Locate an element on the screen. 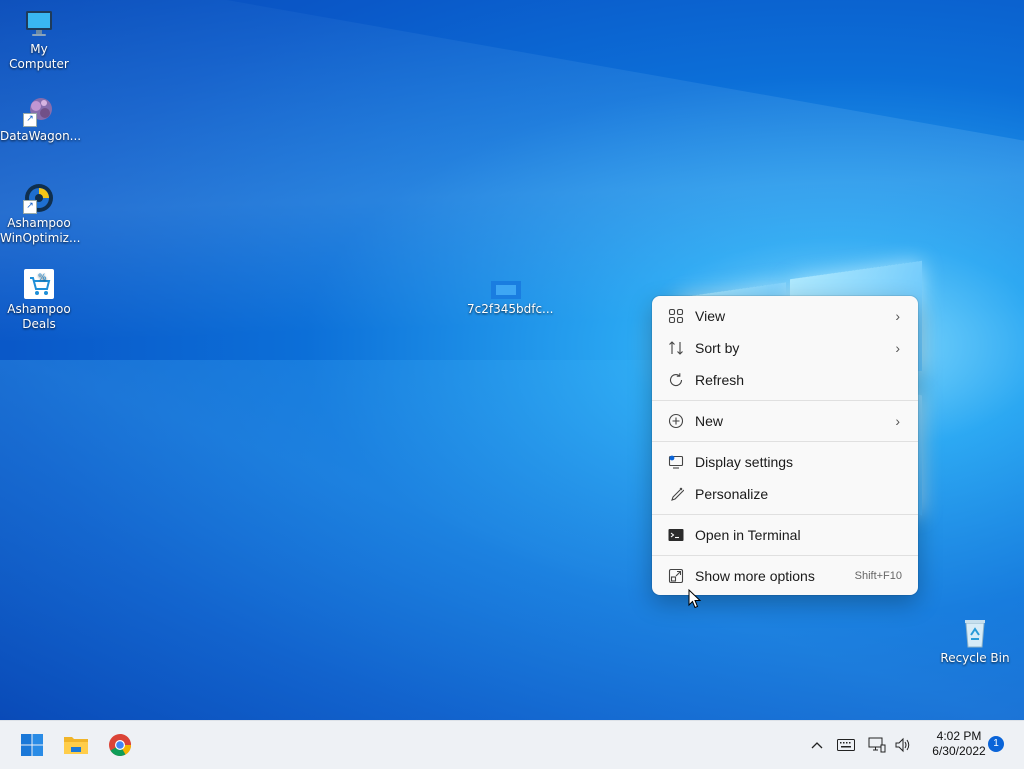 The image size is (1024, 769). start-button is located at coordinates (32, 745).